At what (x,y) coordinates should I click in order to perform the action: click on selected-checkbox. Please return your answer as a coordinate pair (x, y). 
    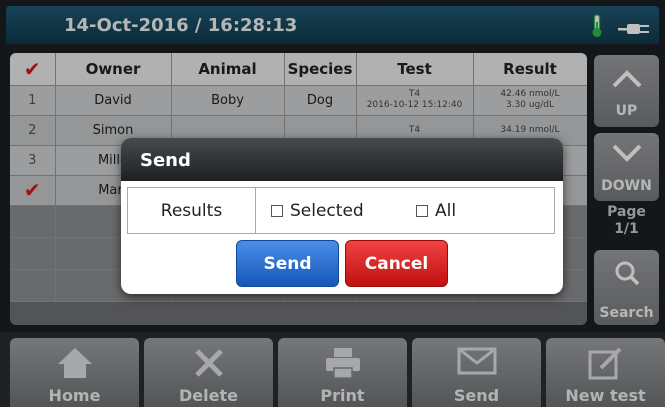
    Looking at the image, I should click on (277, 211).